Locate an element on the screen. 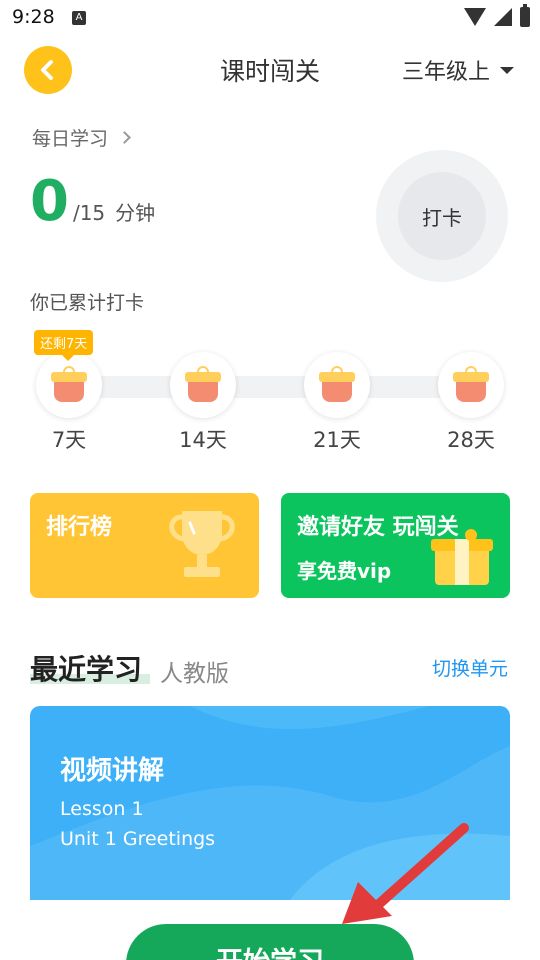 The height and width of the screenshot is (960, 540). checkin-label: 打卡 is located at coordinates (442, 216).